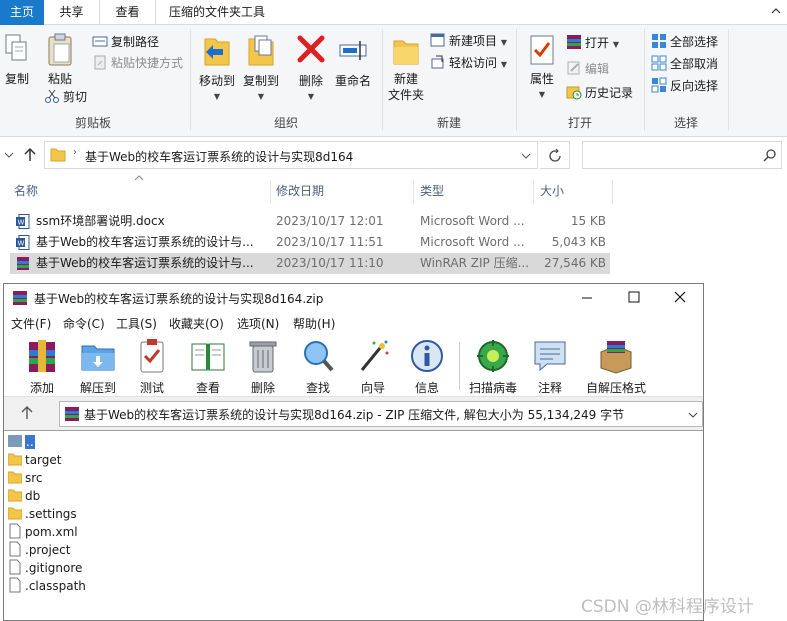 The width and height of the screenshot is (787, 621). What do you see at coordinates (207, 388) in the screenshot?
I see `view-label: 查看` at bounding box center [207, 388].